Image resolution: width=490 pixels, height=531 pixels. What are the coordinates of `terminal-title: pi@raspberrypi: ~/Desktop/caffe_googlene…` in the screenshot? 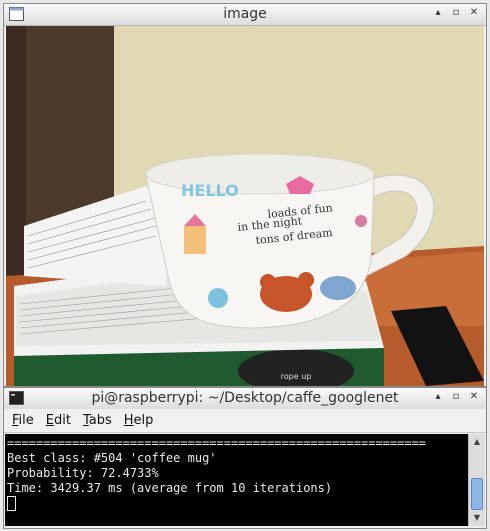 It's located at (245, 398).